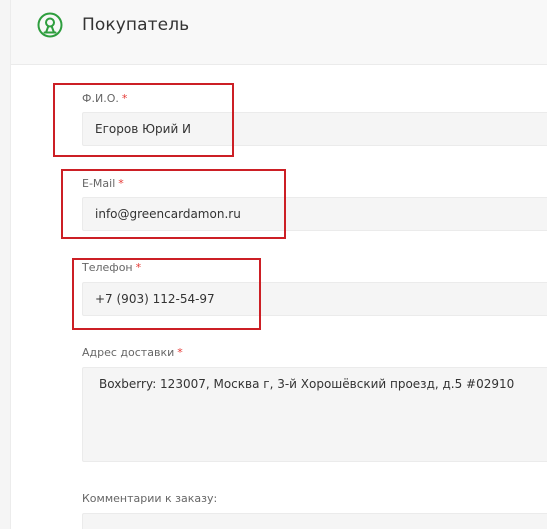 The image size is (547, 529). Describe the element at coordinates (314, 299) in the screenshot. I see `phone-input: +7 (903) 112-54-97` at that location.